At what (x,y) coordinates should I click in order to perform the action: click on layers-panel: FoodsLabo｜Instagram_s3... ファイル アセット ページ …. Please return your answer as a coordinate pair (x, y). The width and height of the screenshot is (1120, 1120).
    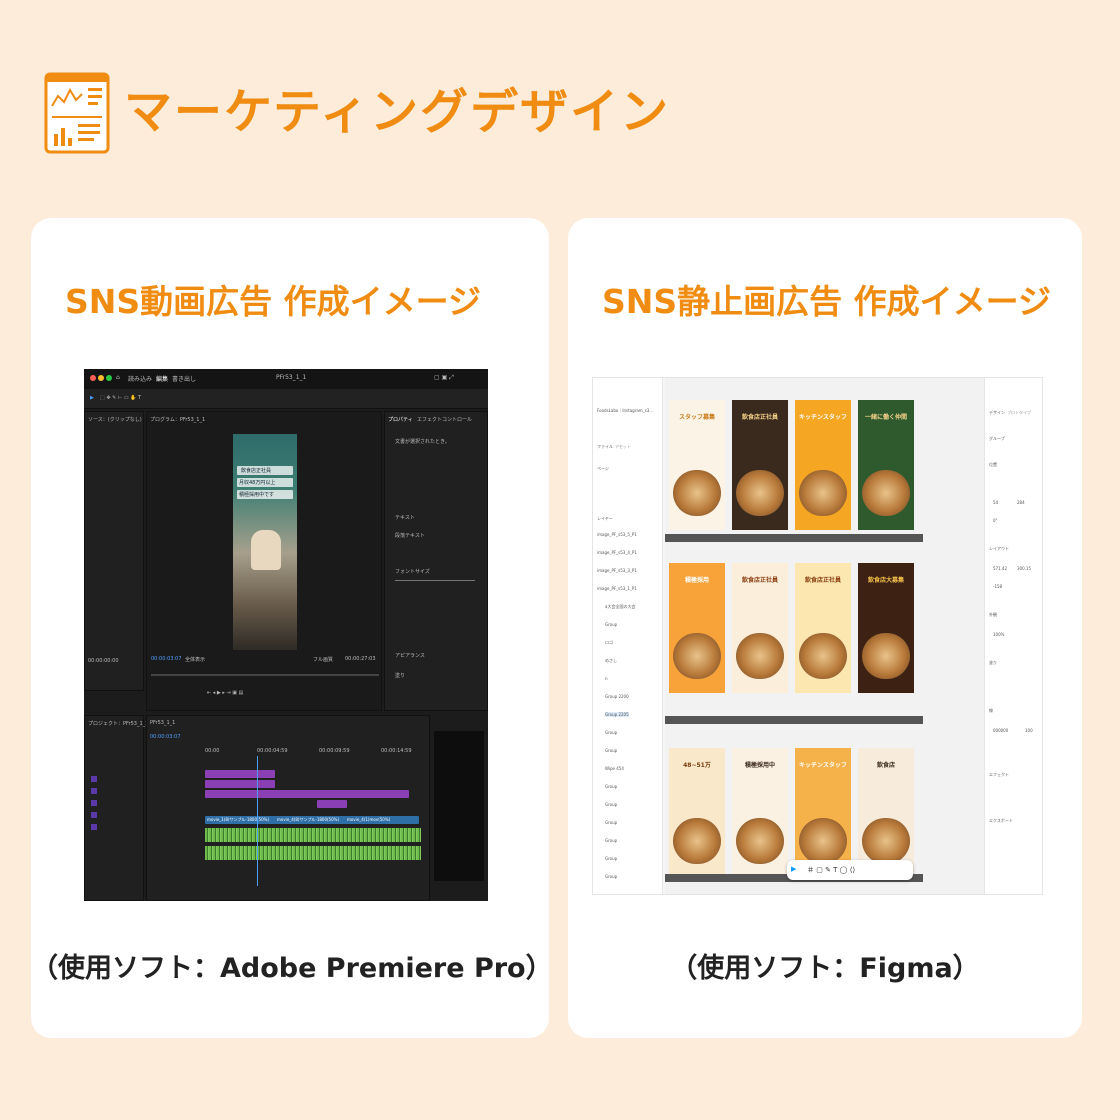
    Looking at the image, I should click on (628, 636).